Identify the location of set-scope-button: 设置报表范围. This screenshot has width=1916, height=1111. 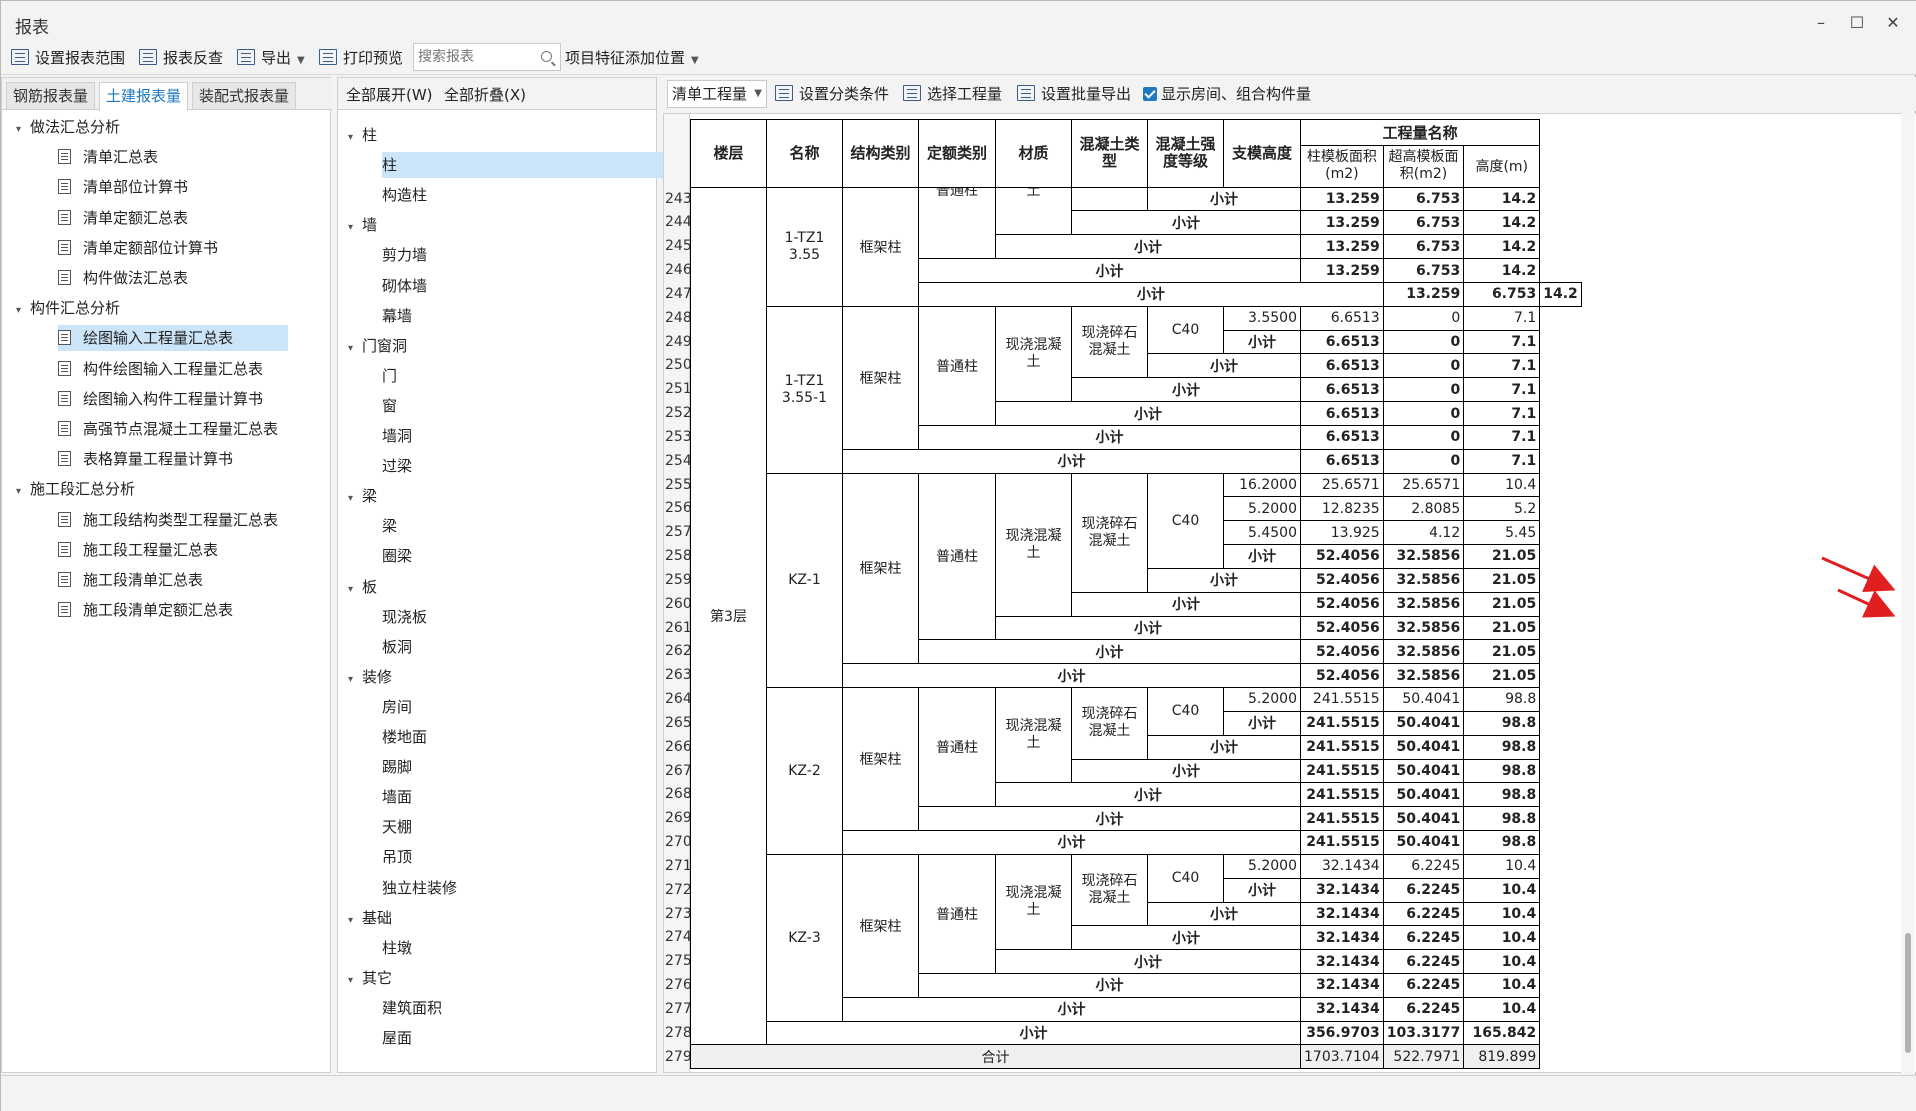
(68, 58).